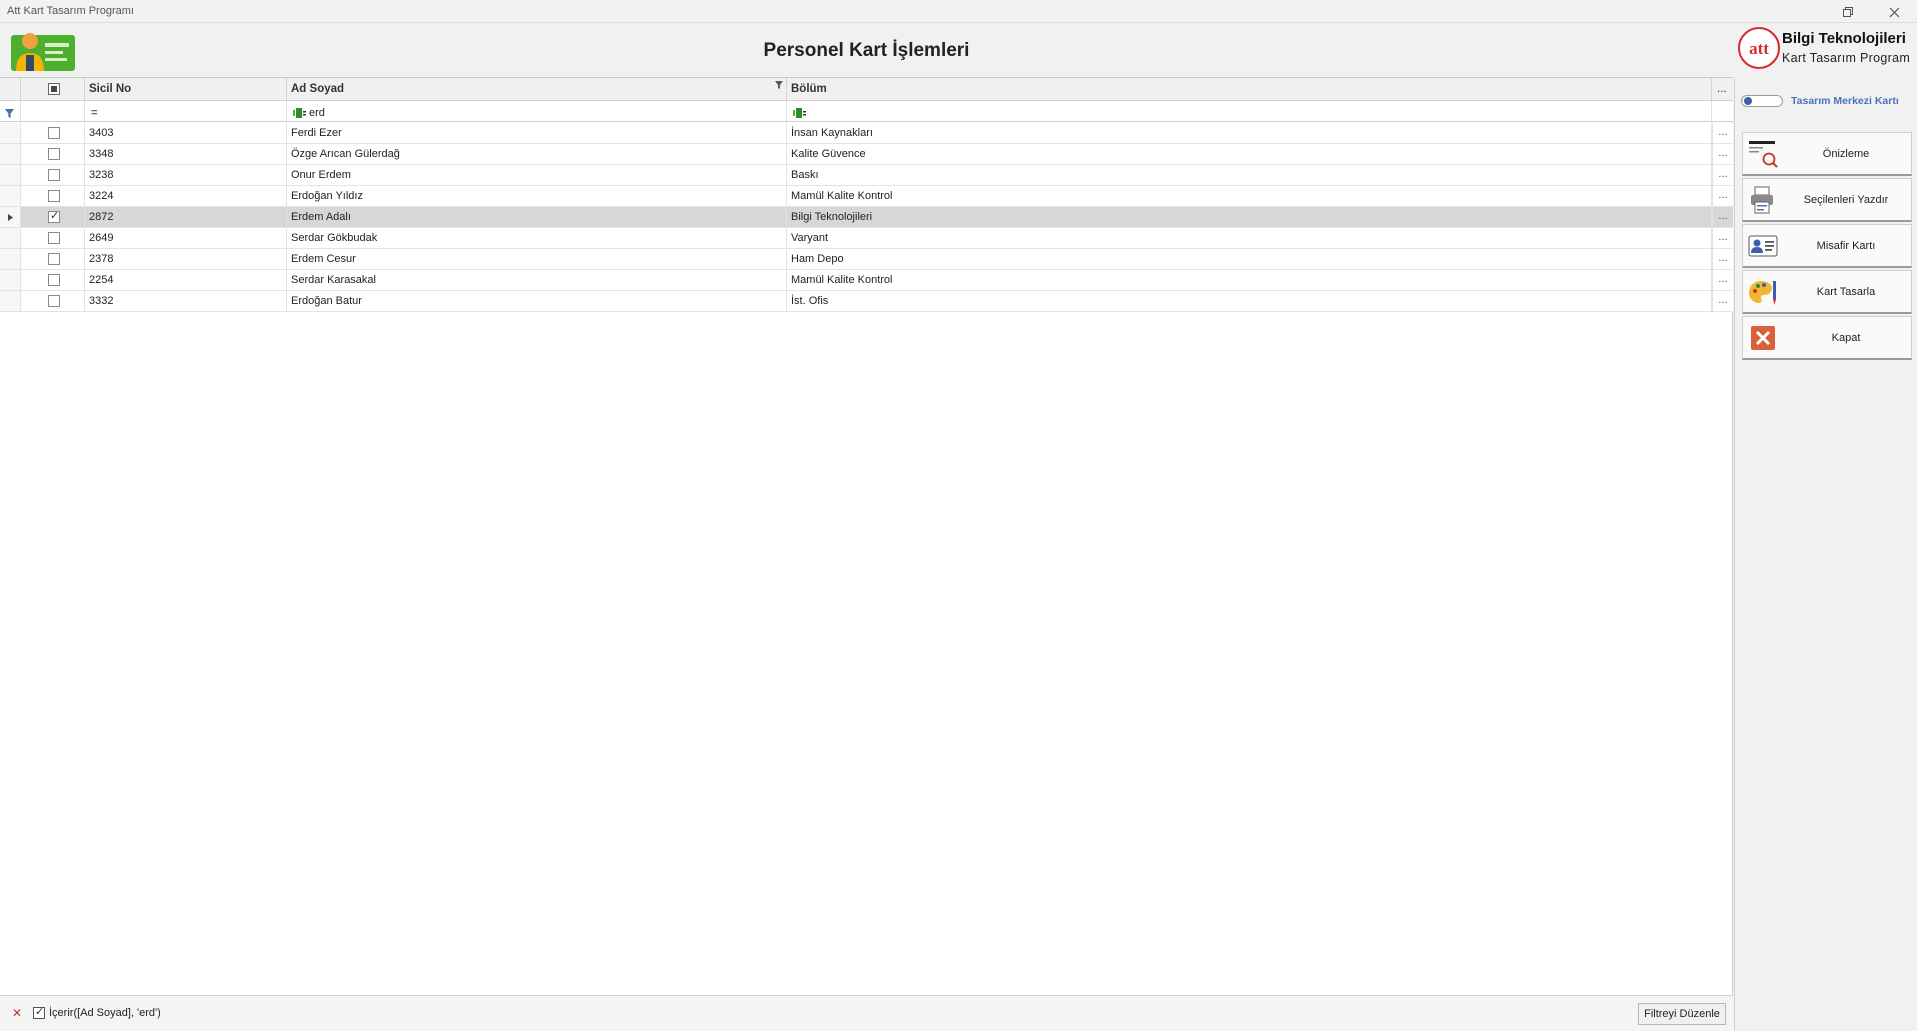 The height and width of the screenshot is (1031, 1917). I want to click on cell-ad-soyad: Serdar Gökbudak, so click(537, 238).